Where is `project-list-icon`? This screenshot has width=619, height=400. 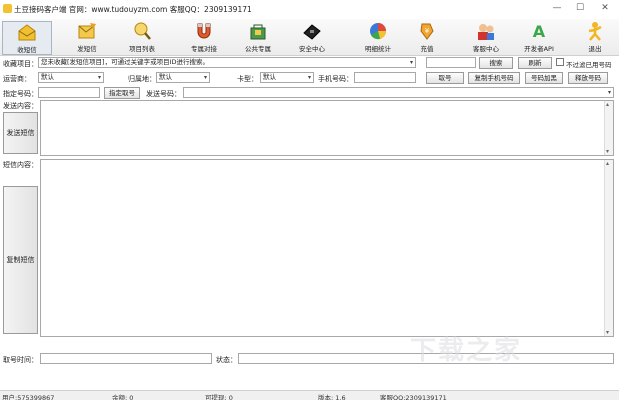
project-list-icon is located at coordinates (142, 31).